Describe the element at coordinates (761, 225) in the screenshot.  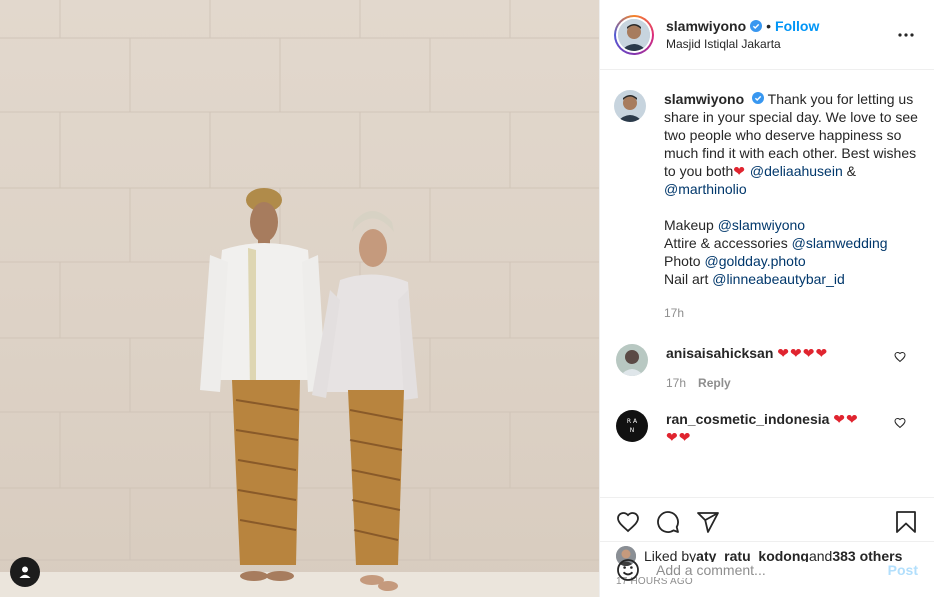
I see `mention-link: @slamwiyono` at that location.